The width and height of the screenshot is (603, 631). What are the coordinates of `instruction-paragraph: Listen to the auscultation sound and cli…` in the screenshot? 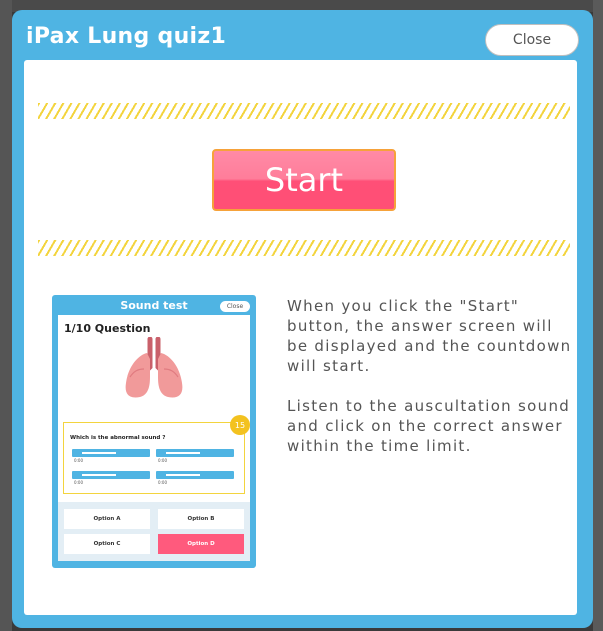 It's located at (429, 426).